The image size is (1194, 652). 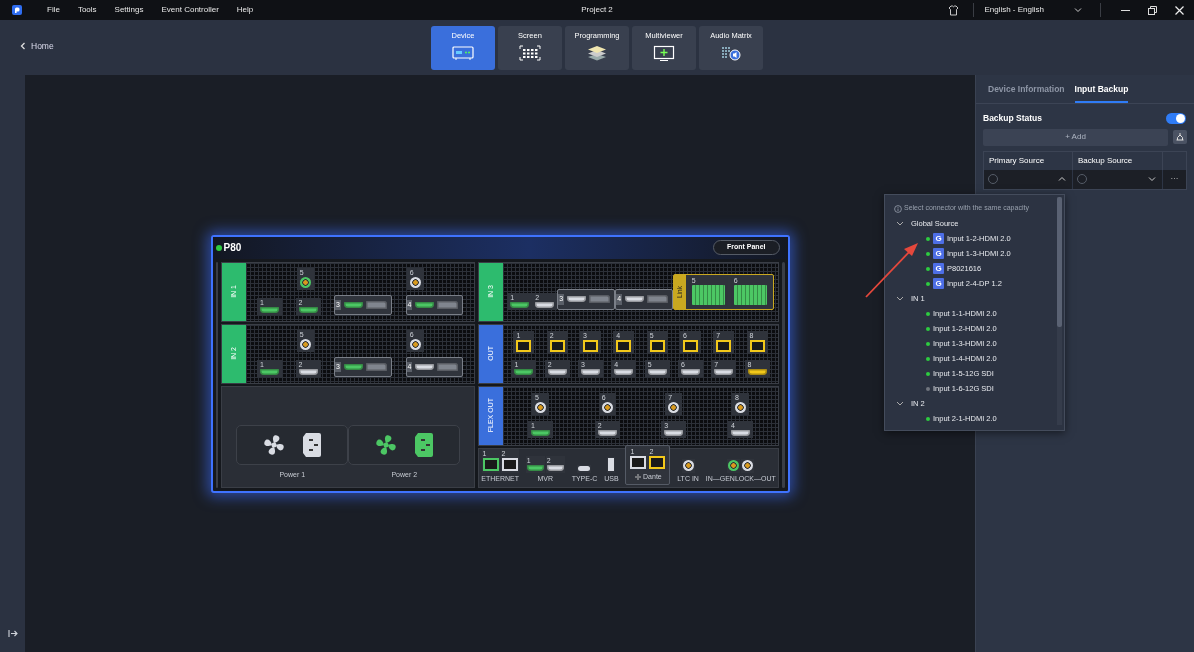 I want to click on toggle-switch, so click(x=1176, y=118).